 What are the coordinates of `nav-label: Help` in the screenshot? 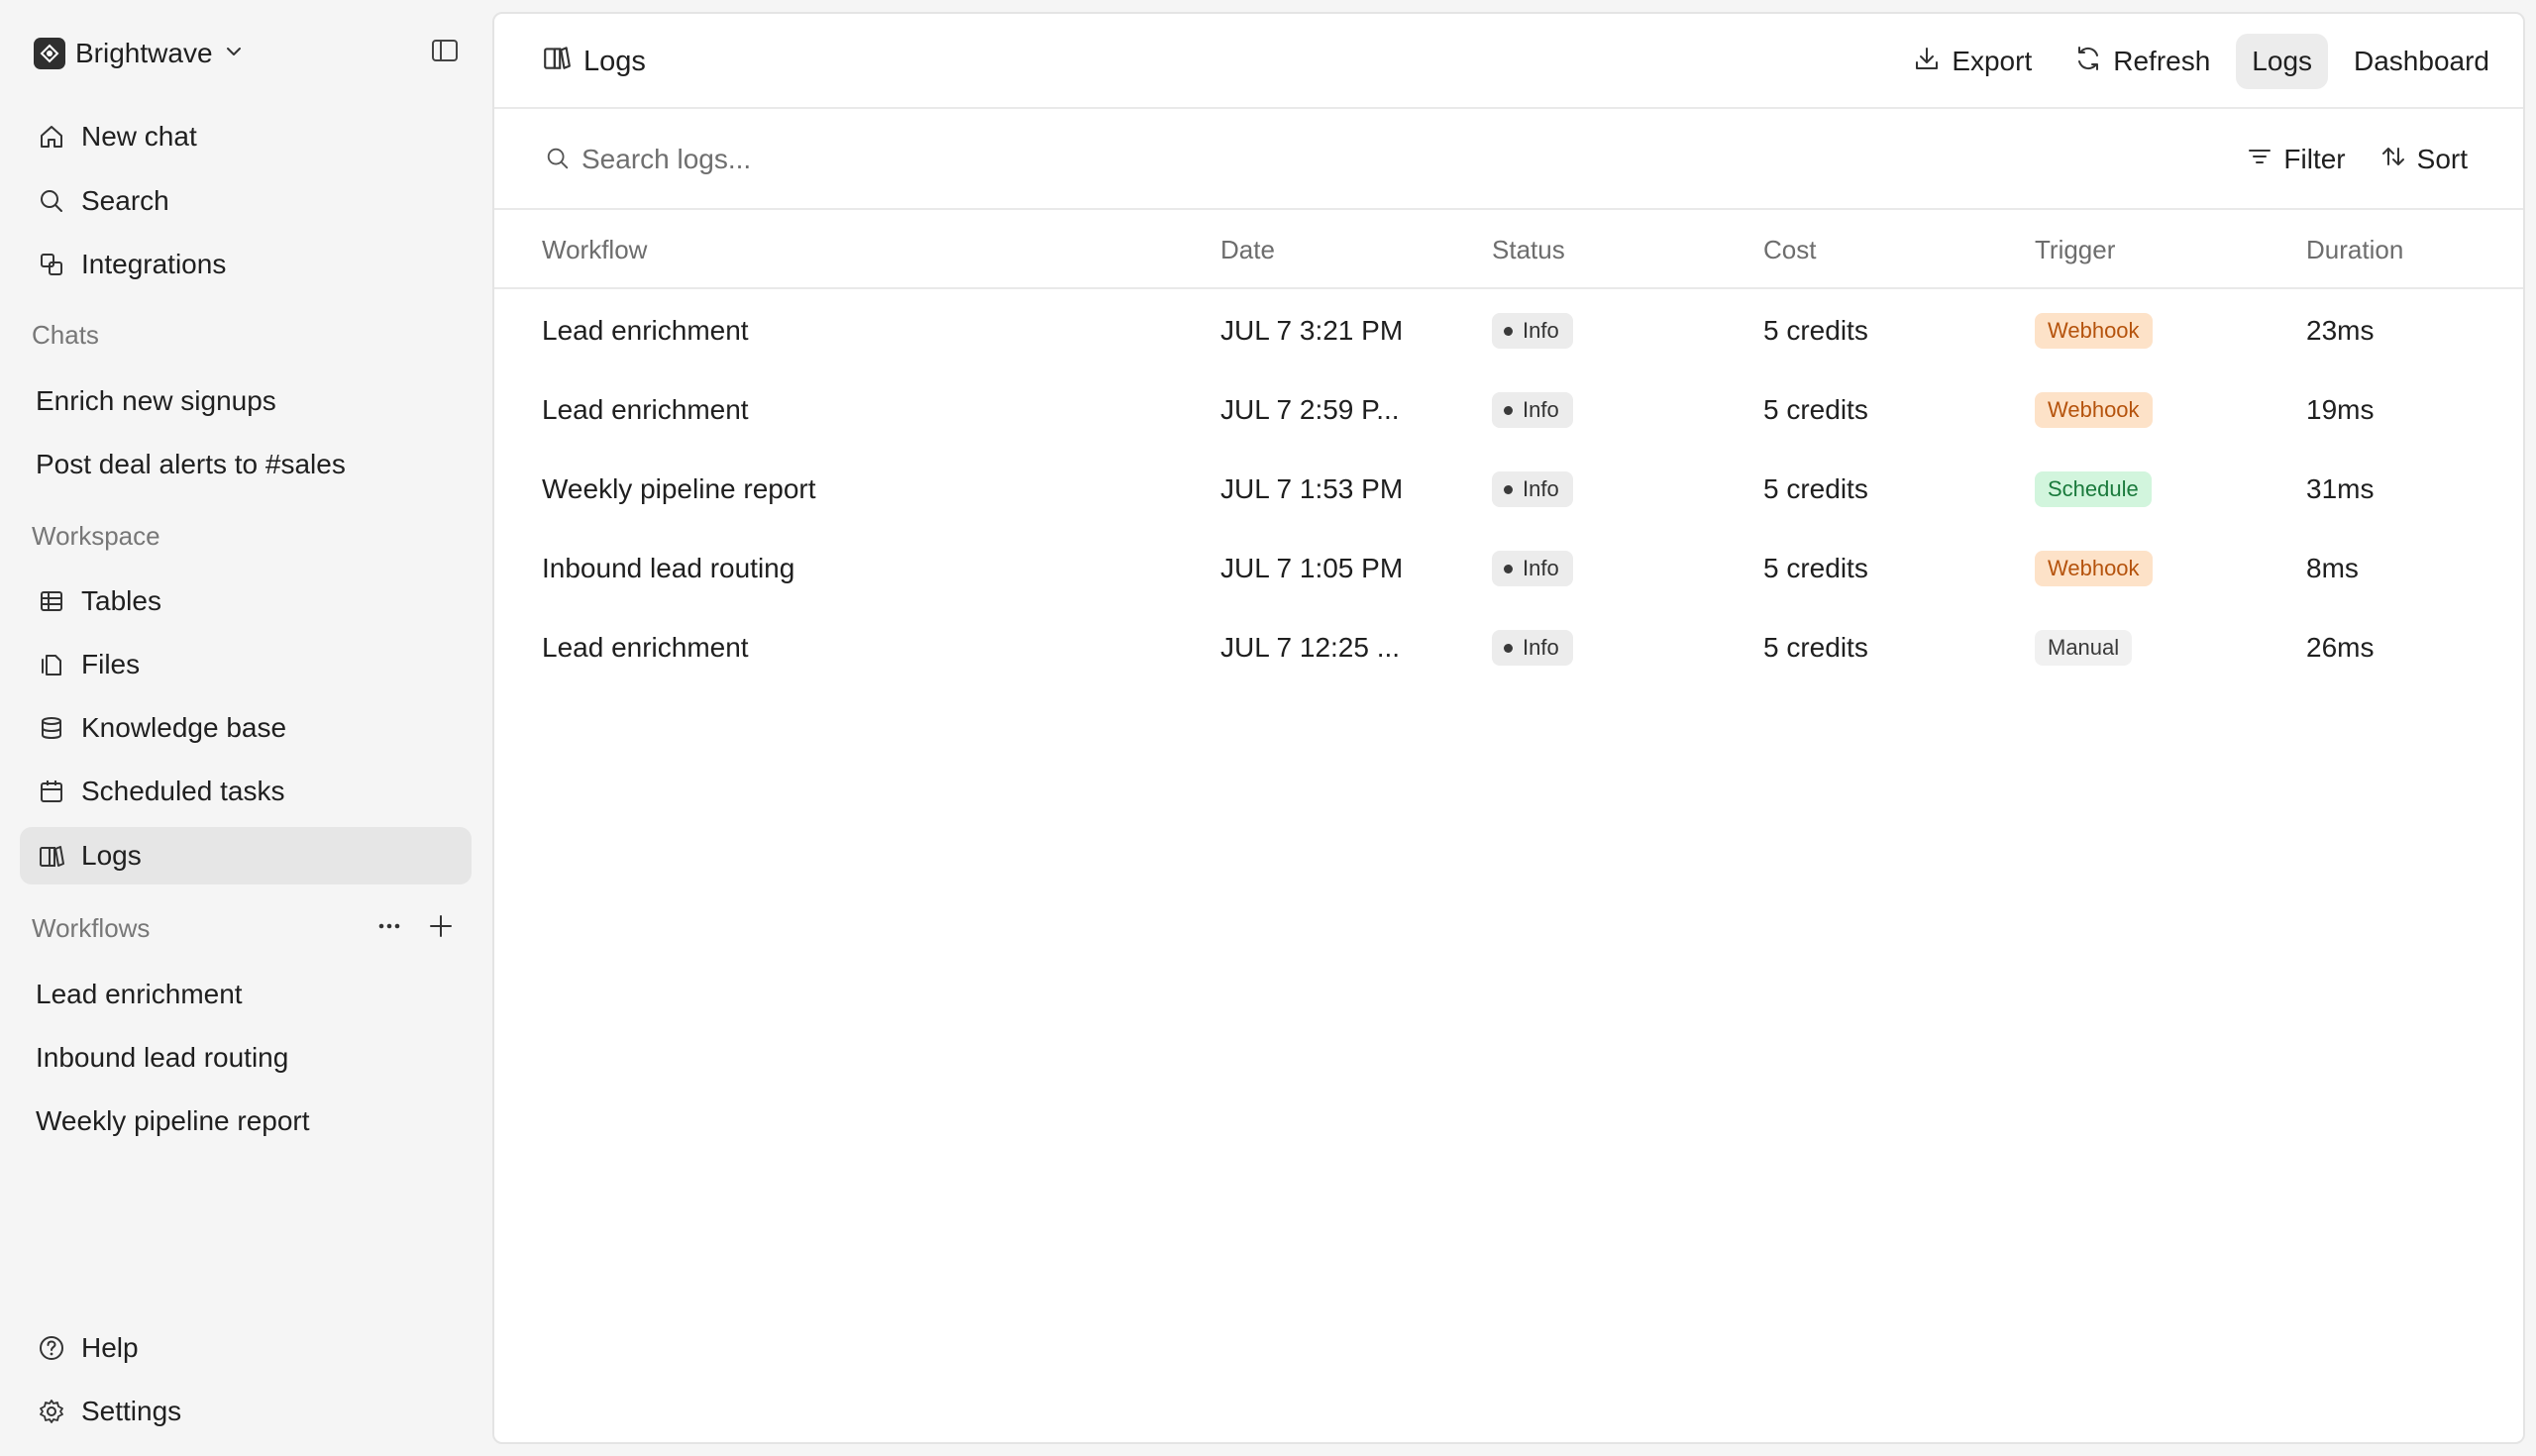 It's located at (110, 1347).